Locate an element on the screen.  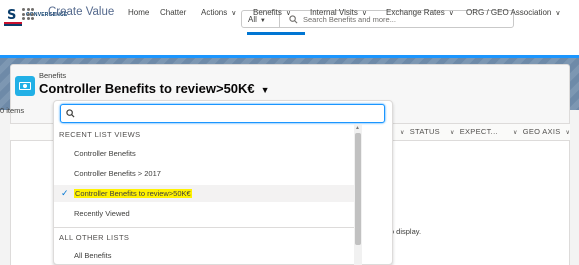
company-logo-icon: S is located at coordinates (13, 16).